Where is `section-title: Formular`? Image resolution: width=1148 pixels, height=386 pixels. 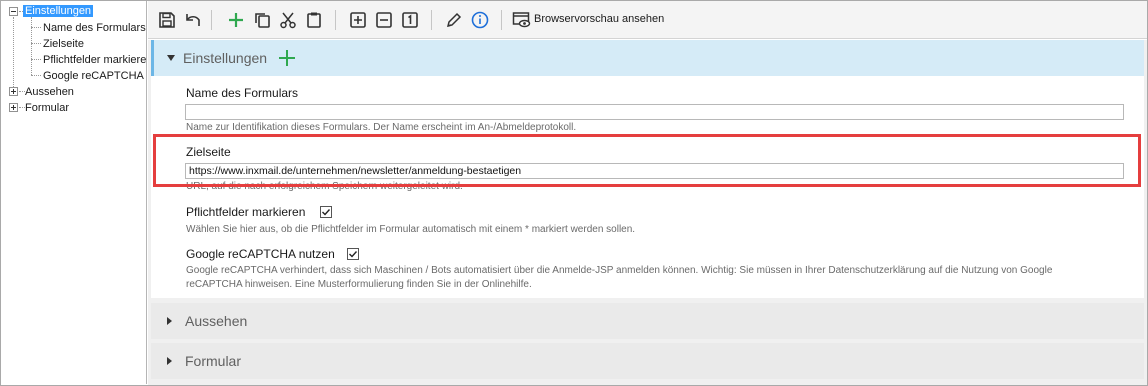 section-title: Formular is located at coordinates (213, 361).